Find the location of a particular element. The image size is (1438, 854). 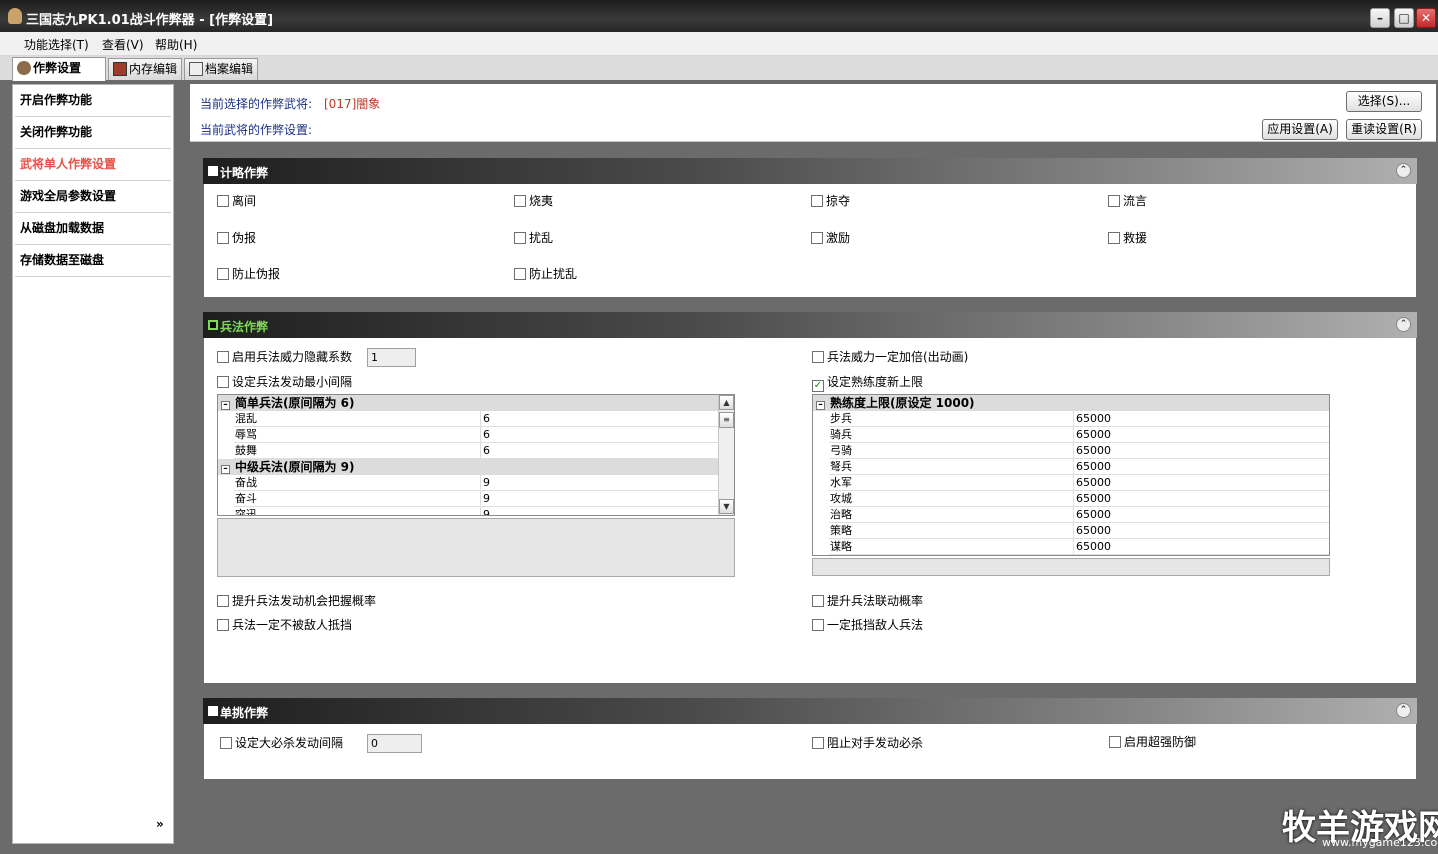

checkbox-hidden-power: 启用兵法威力隐藏系数 is located at coordinates (284, 357).